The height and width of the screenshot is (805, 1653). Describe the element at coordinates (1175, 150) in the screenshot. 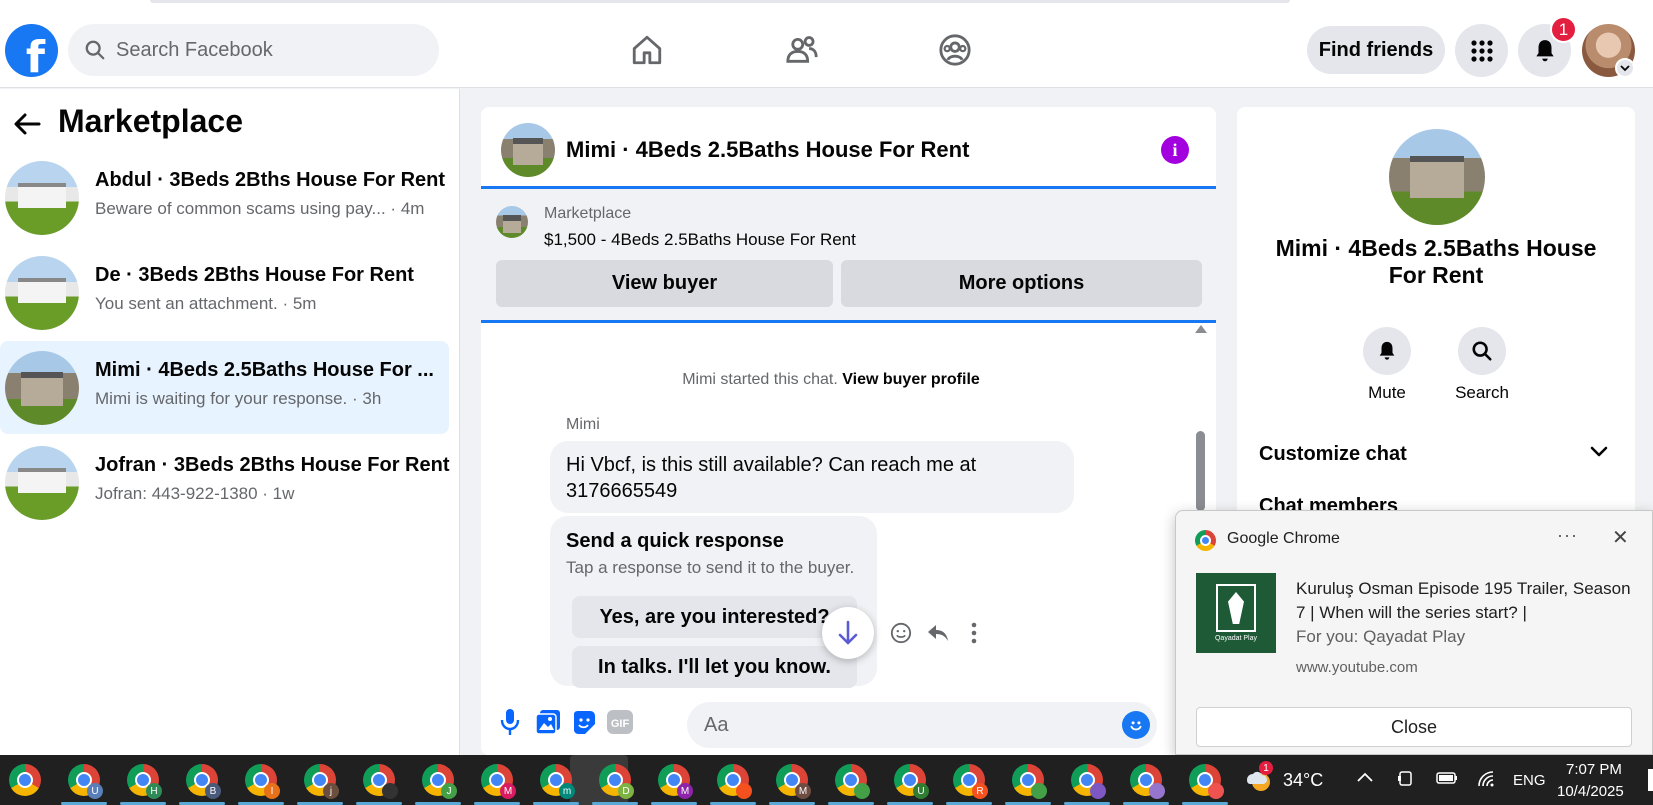

I see `info-icon: i` at that location.